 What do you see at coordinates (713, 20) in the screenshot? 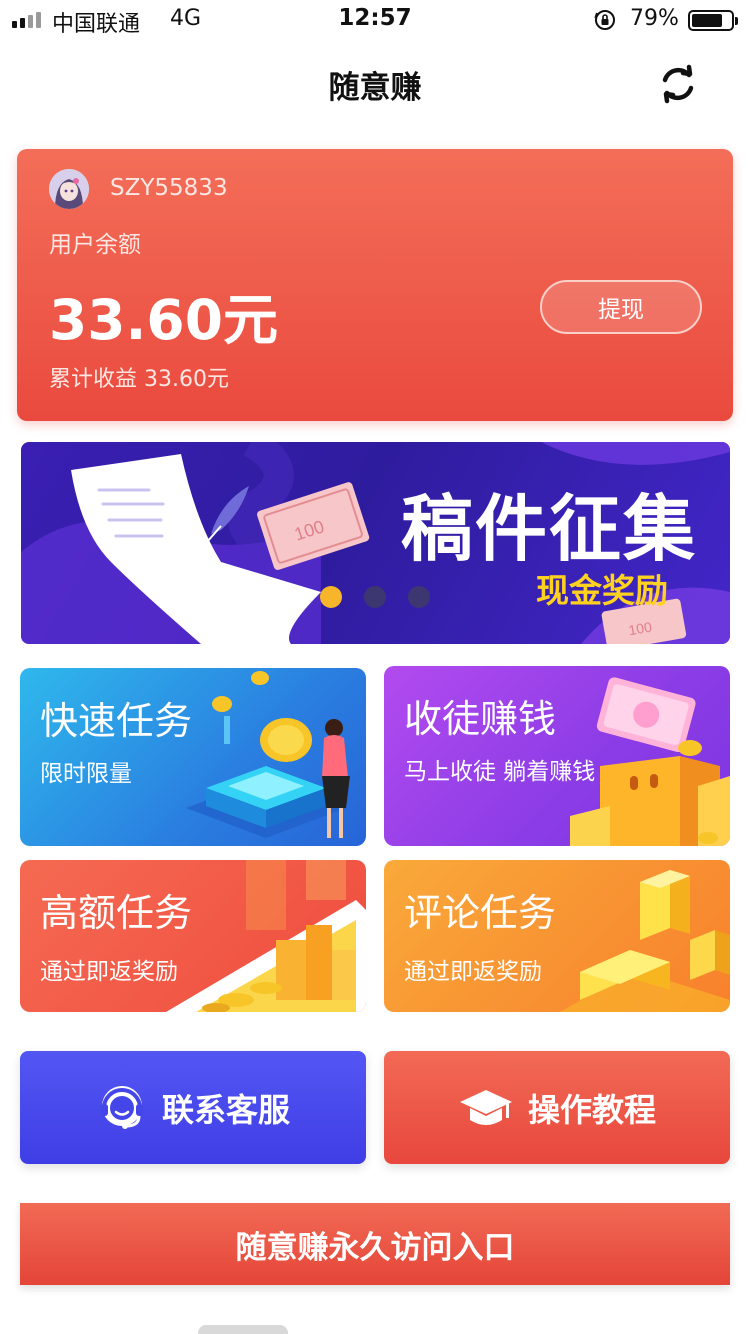
I see `battery-icon` at bounding box center [713, 20].